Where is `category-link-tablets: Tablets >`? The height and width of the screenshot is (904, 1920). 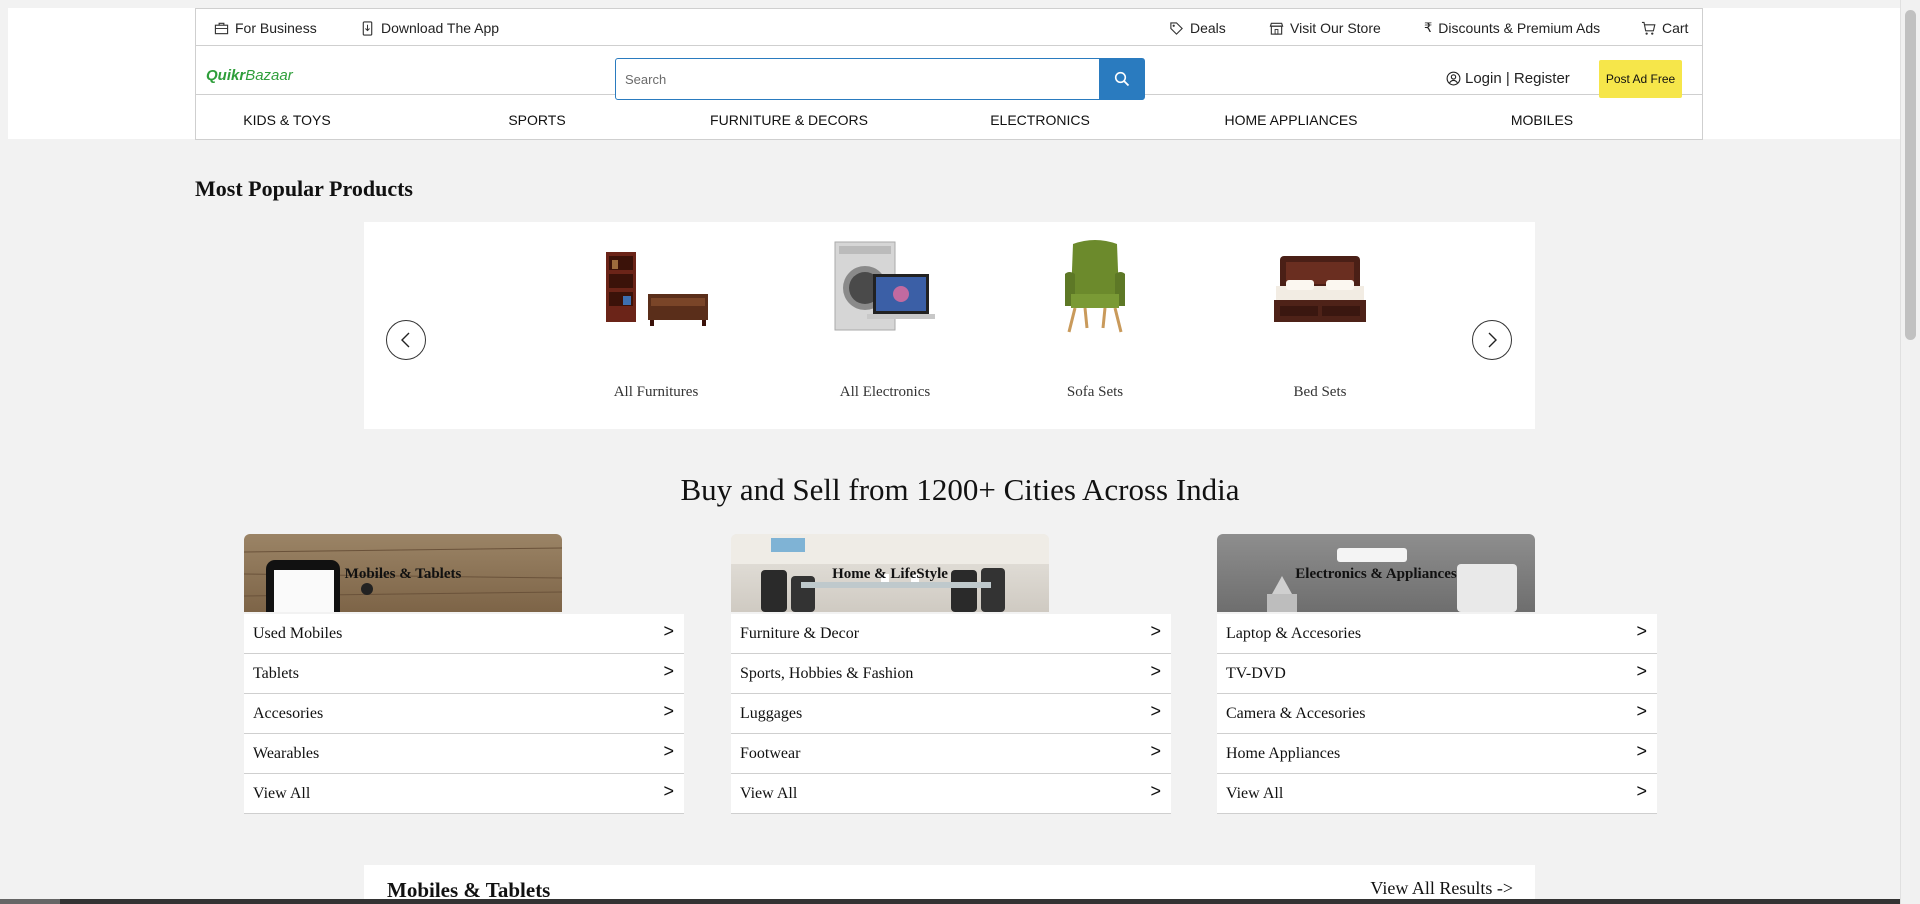 category-link-tablets: Tablets > is located at coordinates (464, 674).